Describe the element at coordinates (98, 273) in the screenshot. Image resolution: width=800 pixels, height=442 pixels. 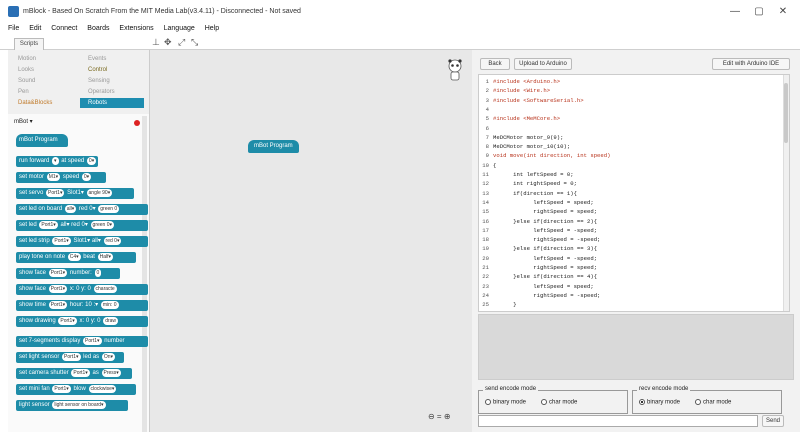
I see `block-parameter: 0` at that location.